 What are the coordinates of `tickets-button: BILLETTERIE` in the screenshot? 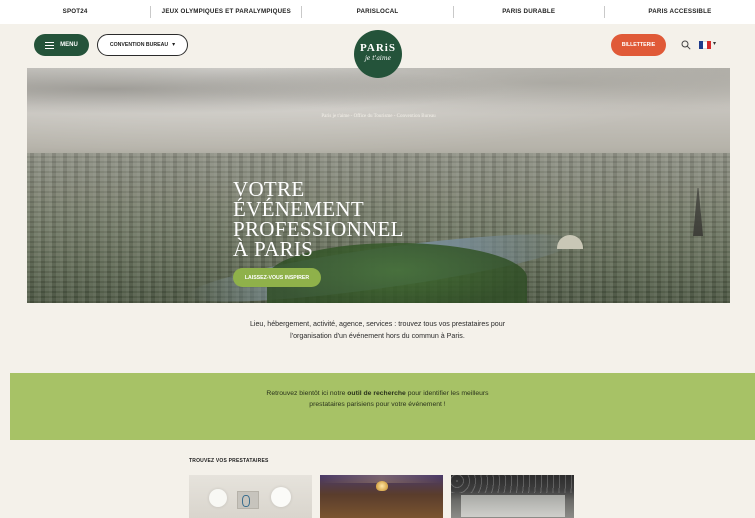 It's located at (638, 45).